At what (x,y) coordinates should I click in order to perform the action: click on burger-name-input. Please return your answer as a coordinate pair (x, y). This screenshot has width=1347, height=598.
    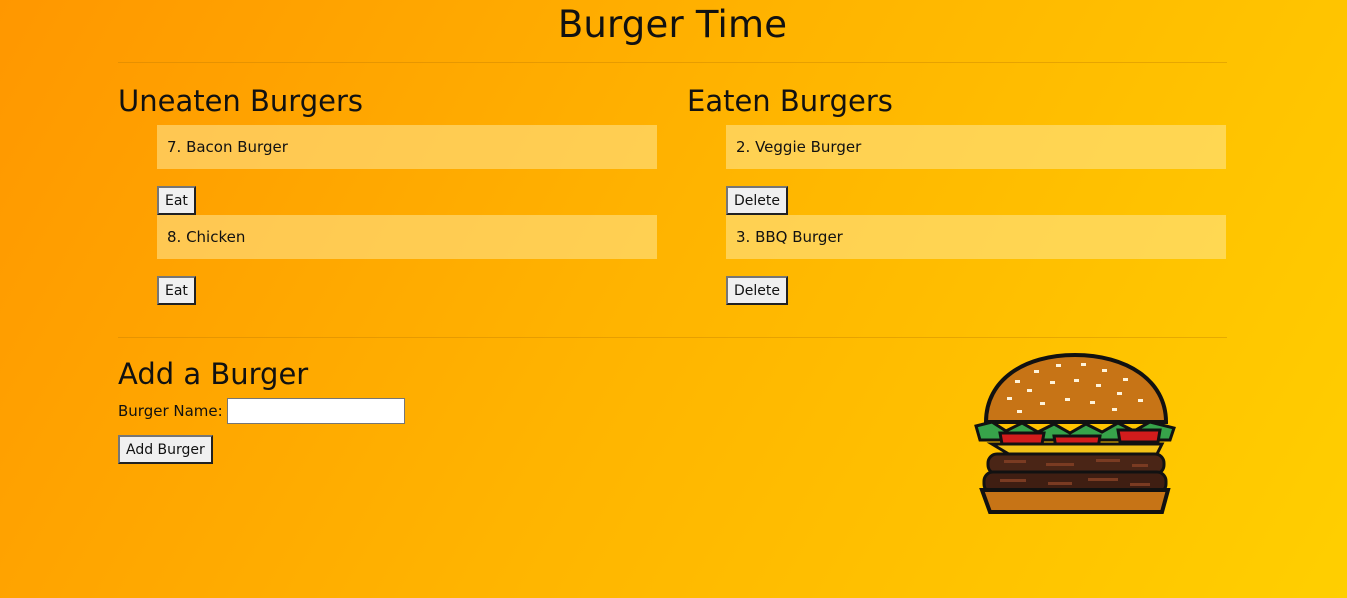
    Looking at the image, I should click on (315, 411).